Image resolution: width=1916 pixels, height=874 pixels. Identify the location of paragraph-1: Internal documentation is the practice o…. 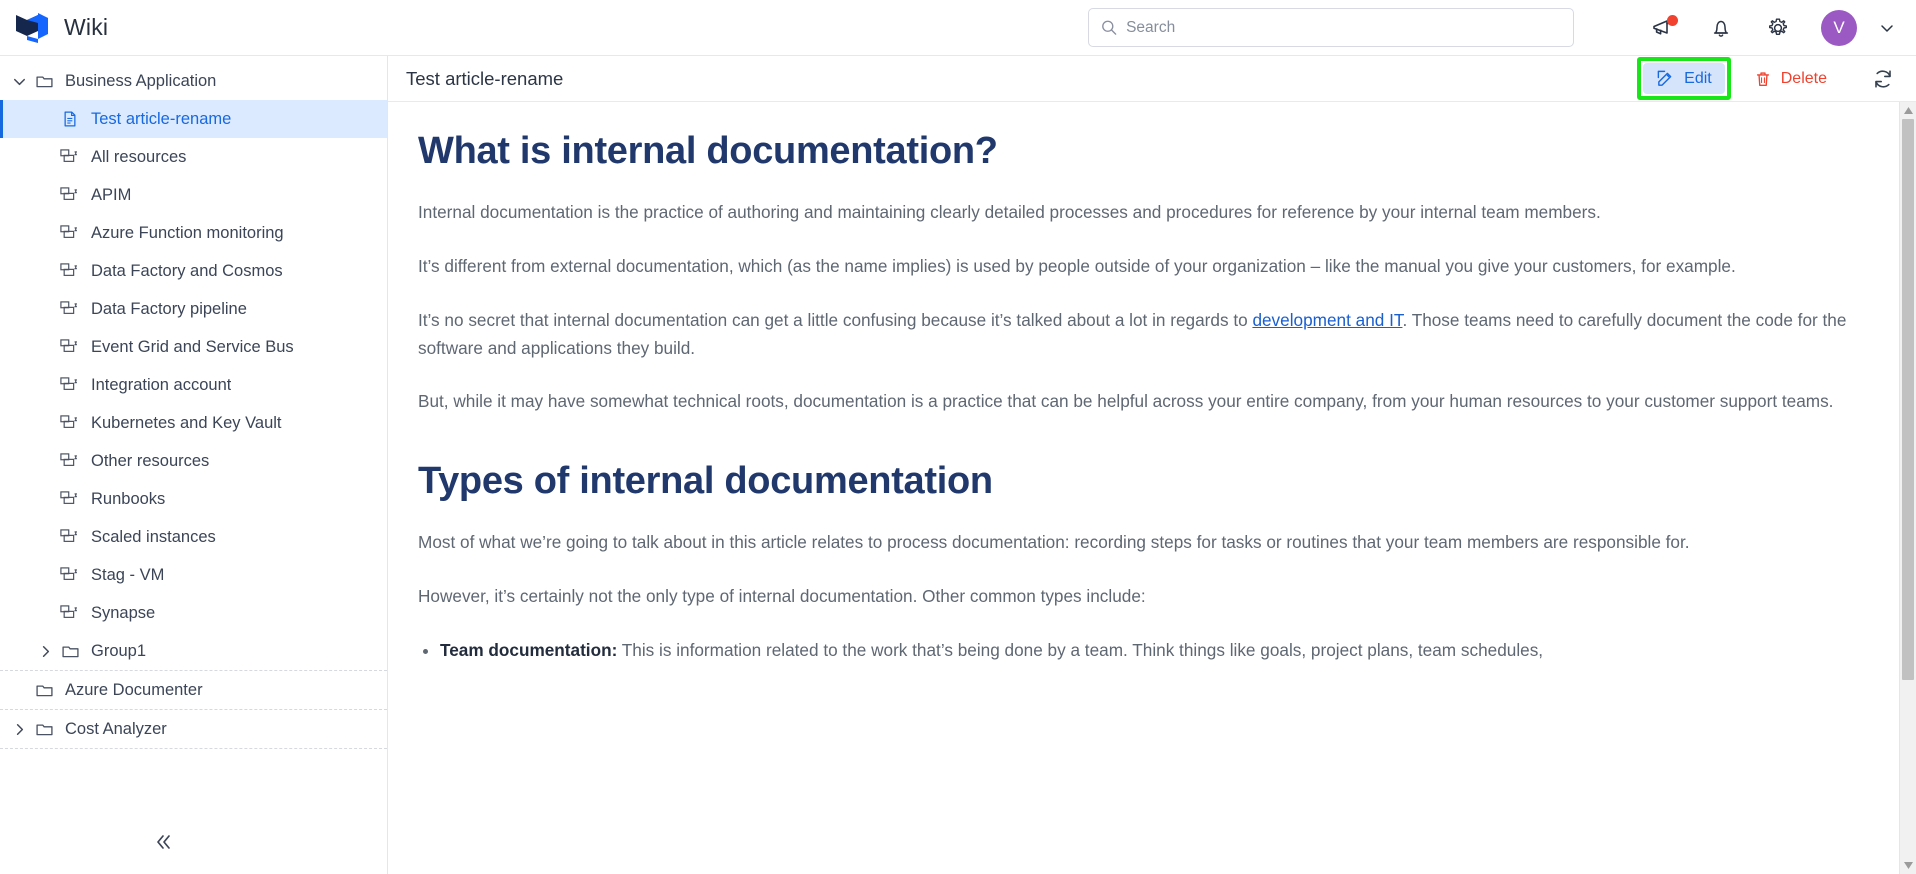
(1009, 212).